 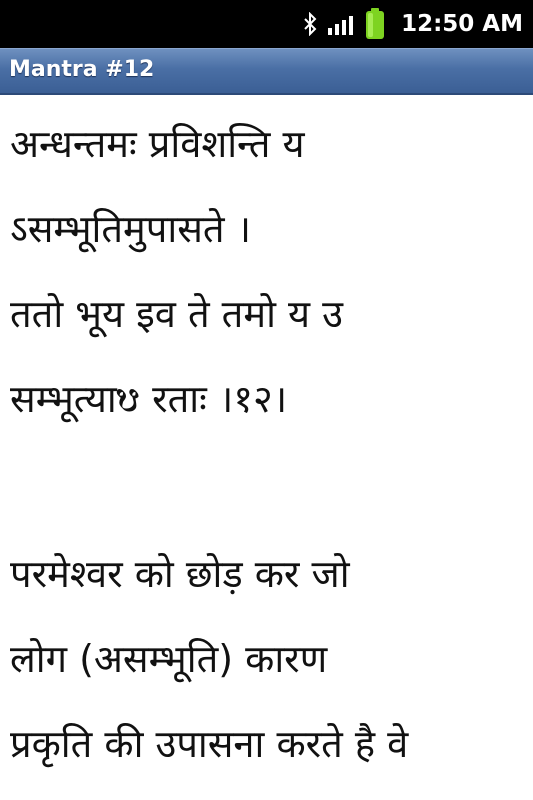 What do you see at coordinates (266, 24) in the screenshot?
I see `status-bar: 12:50 AM` at bounding box center [266, 24].